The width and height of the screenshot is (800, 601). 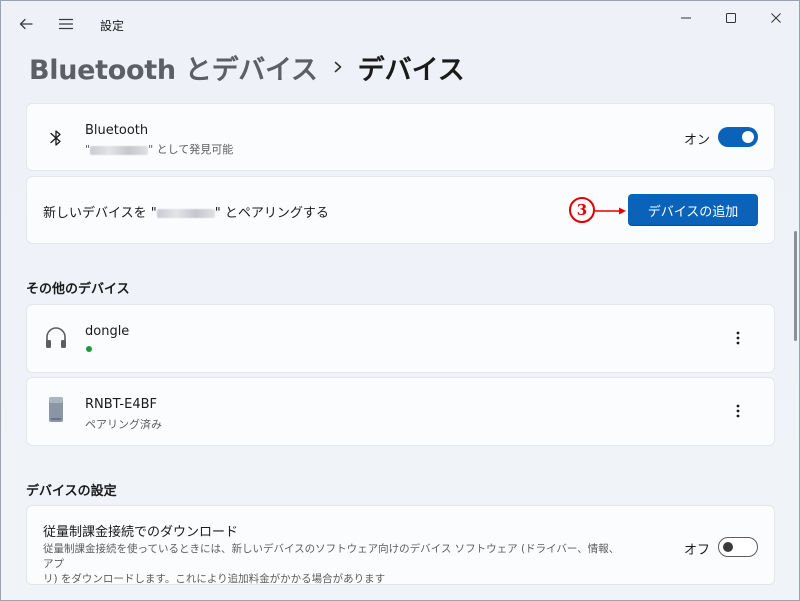 What do you see at coordinates (123, 424) in the screenshot?
I see `device-status: ペアリング済み` at bounding box center [123, 424].